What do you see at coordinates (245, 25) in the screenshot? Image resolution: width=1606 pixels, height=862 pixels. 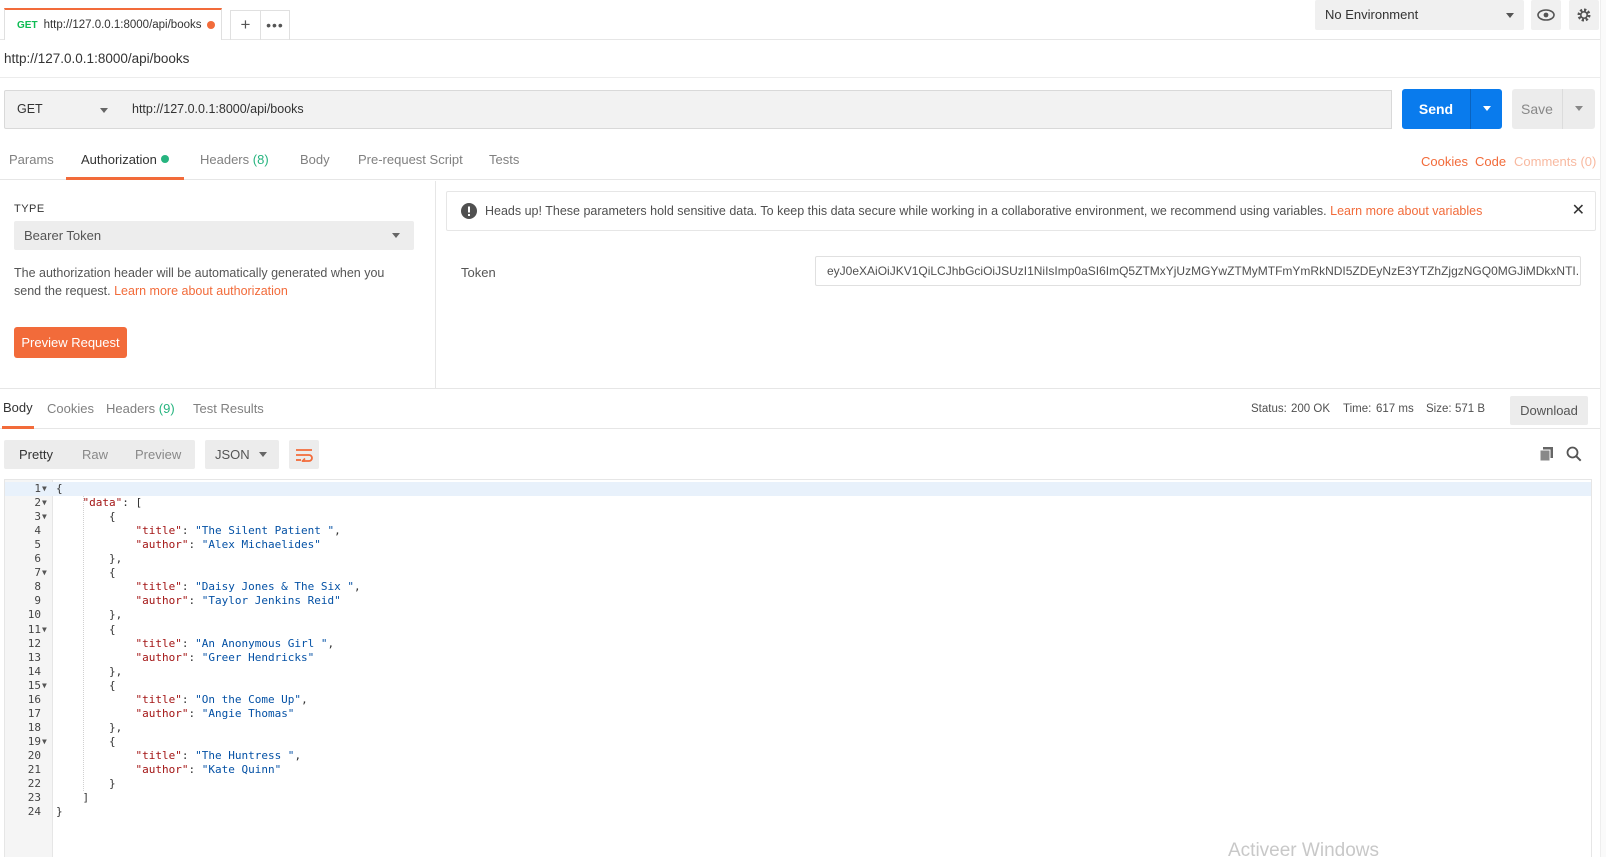 I see `new-tab-plus-icon: +` at bounding box center [245, 25].